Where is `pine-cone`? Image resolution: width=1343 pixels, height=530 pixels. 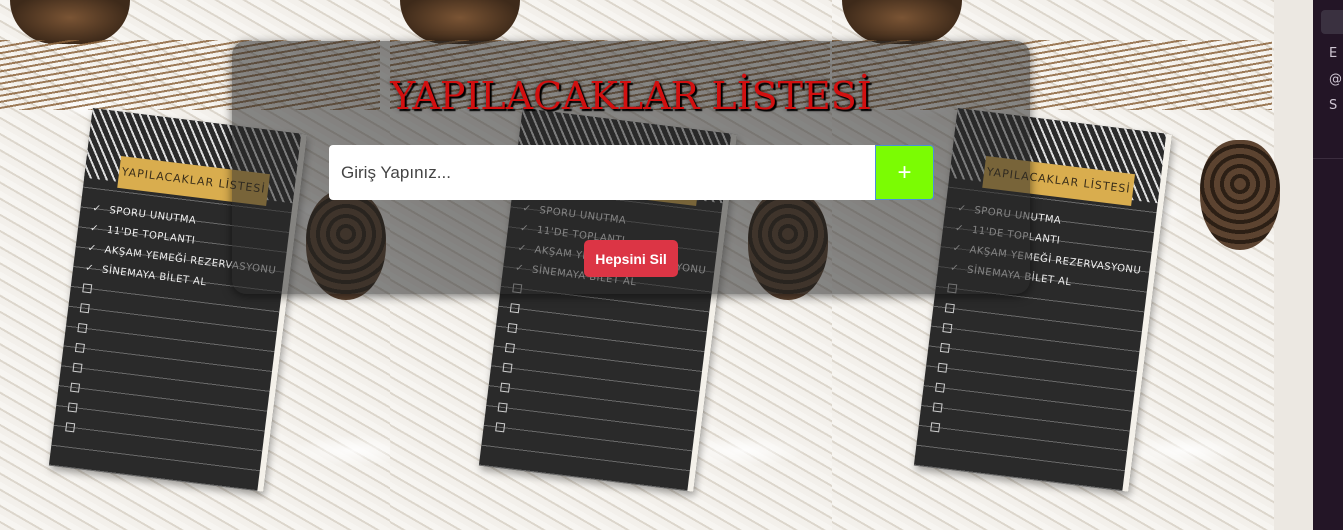 pine-cone is located at coordinates (1240, 195).